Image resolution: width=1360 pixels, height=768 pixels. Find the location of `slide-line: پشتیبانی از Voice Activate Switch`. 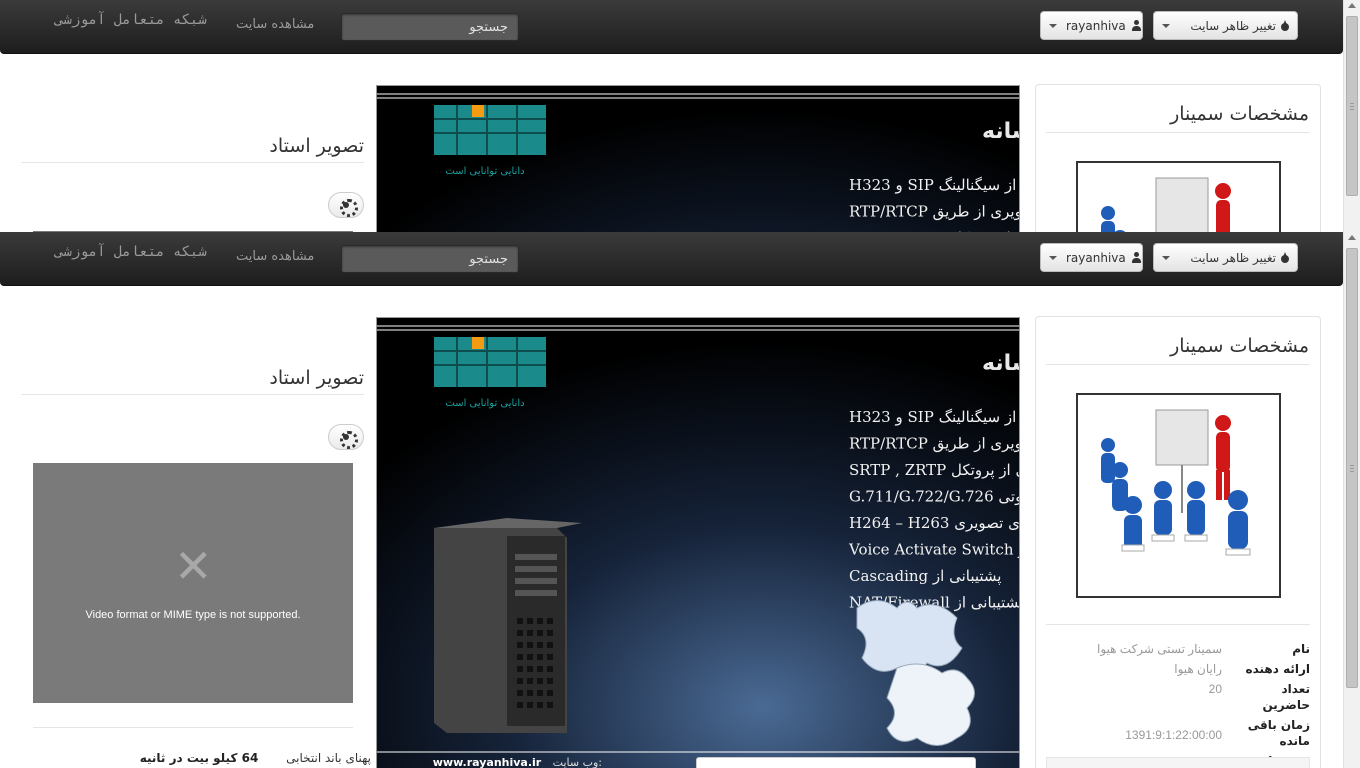

slide-line: پشتیبانی از Voice Activate Switch is located at coordinates (933, 550).